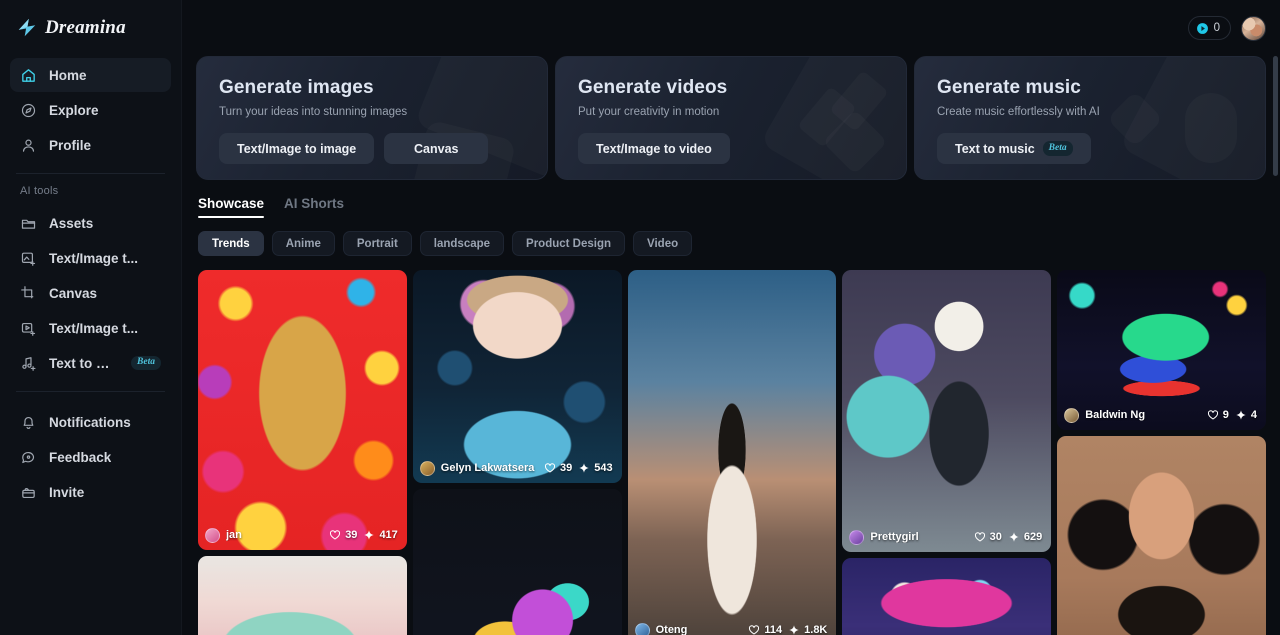  I want to click on hero-button-row: Text/Image to image Canvas, so click(383, 148).